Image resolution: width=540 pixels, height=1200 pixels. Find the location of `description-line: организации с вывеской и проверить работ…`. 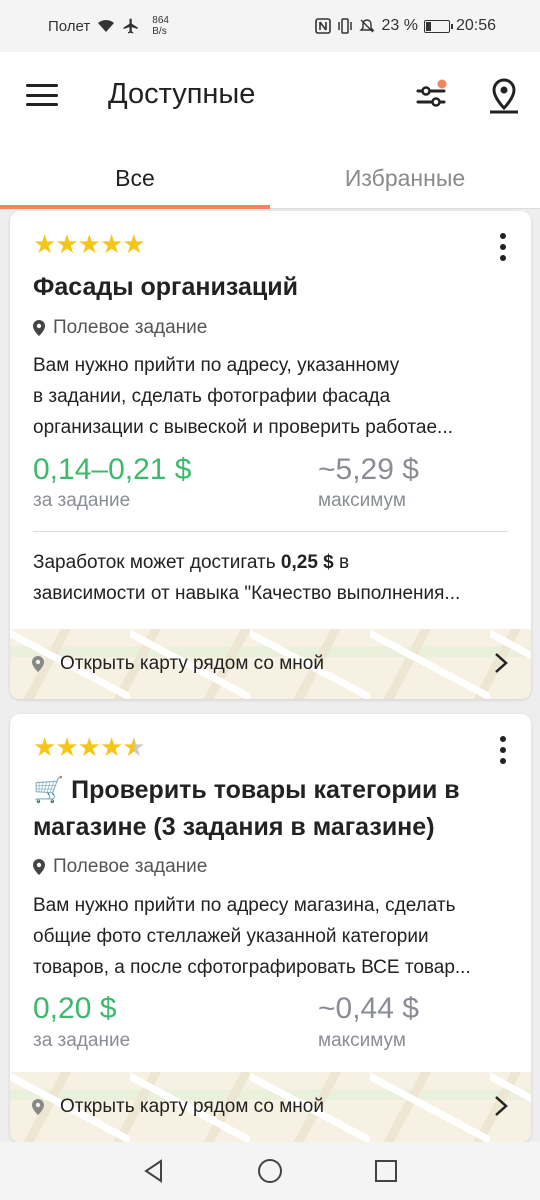

description-line: организации с вывеской и проверить работ… is located at coordinates (243, 427).